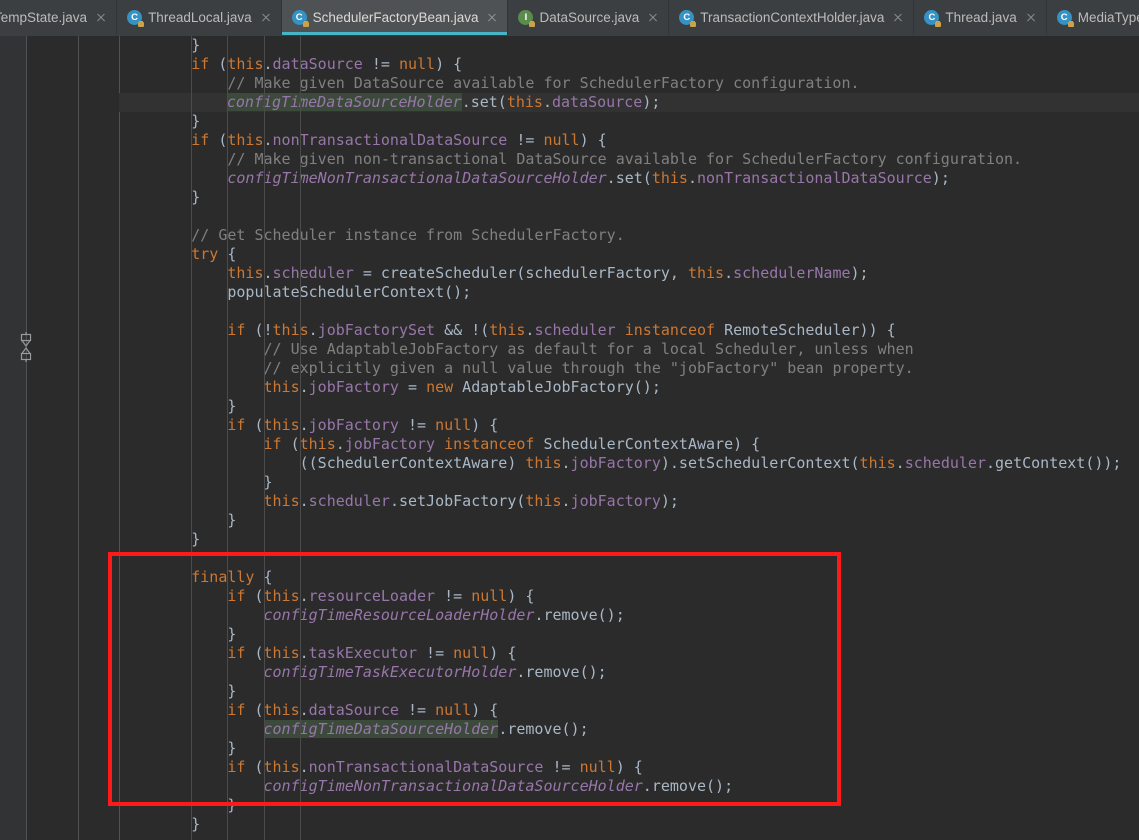  I want to click on collapse-fold-icon, so click(26, 347).